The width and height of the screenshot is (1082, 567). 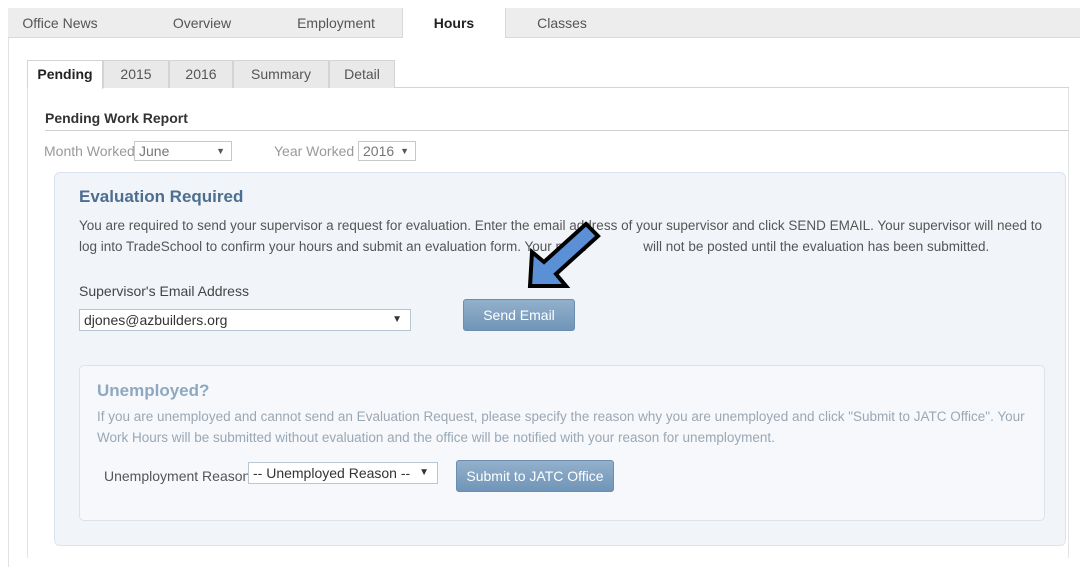 What do you see at coordinates (454, 23) in the screenshot?
I see `tab-hours: Hours` at bounding box center [454, 23].